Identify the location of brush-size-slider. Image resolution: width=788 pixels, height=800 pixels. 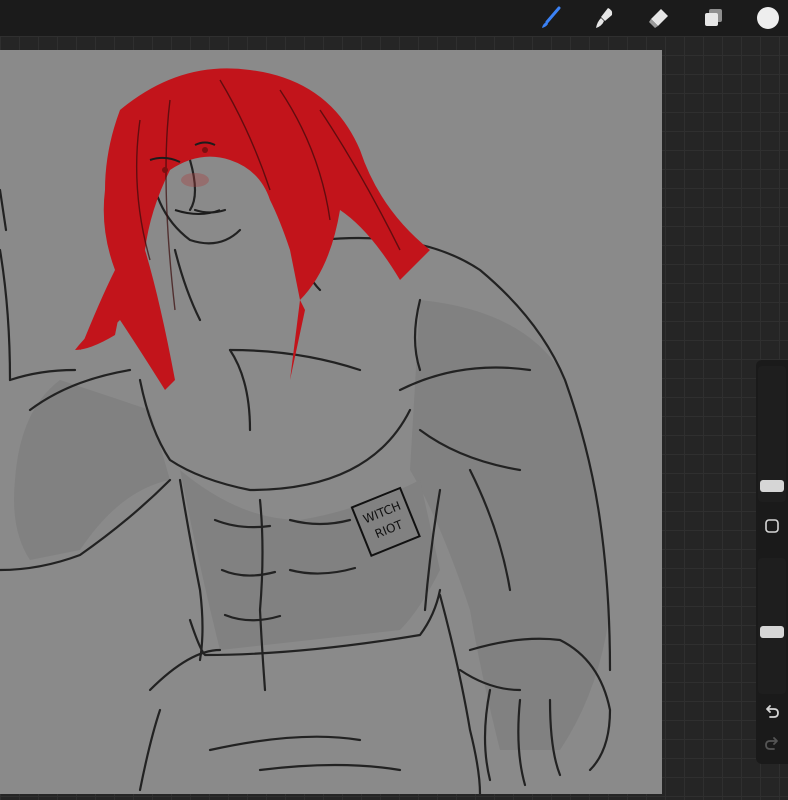
(772, 434).